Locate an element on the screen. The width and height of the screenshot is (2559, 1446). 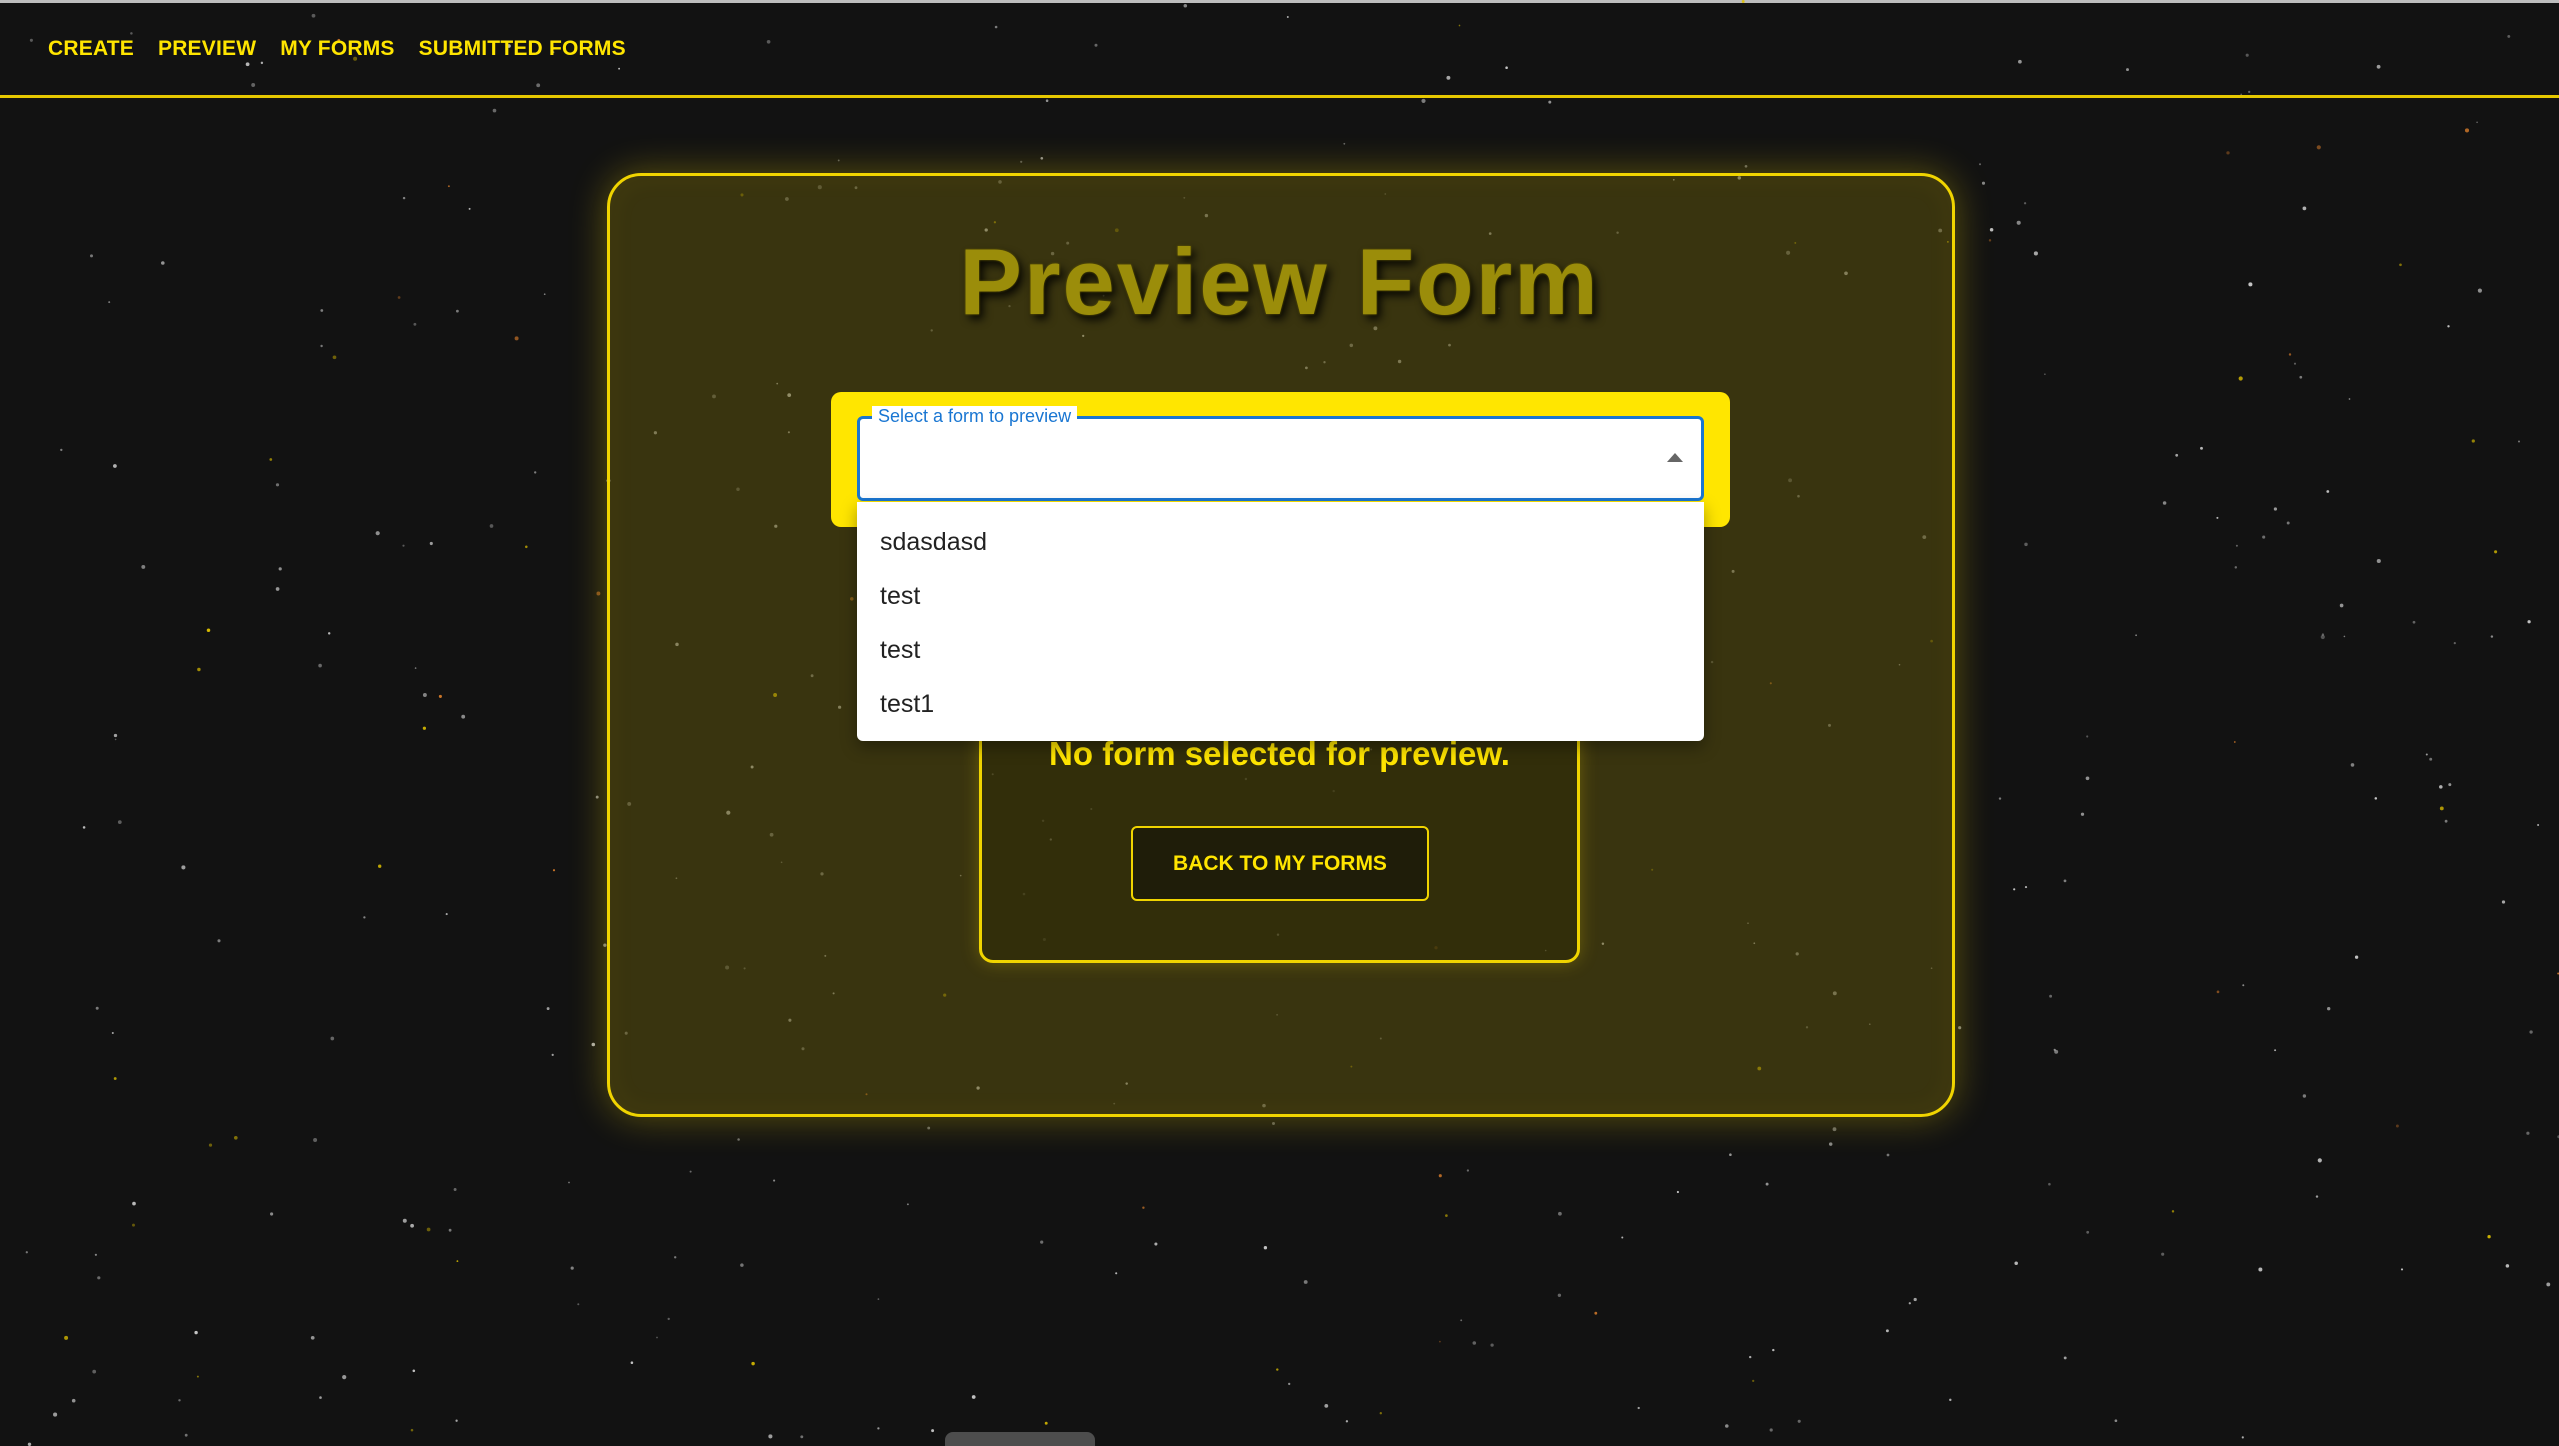
scroll-handle is located at coordinates (1020, 1439).